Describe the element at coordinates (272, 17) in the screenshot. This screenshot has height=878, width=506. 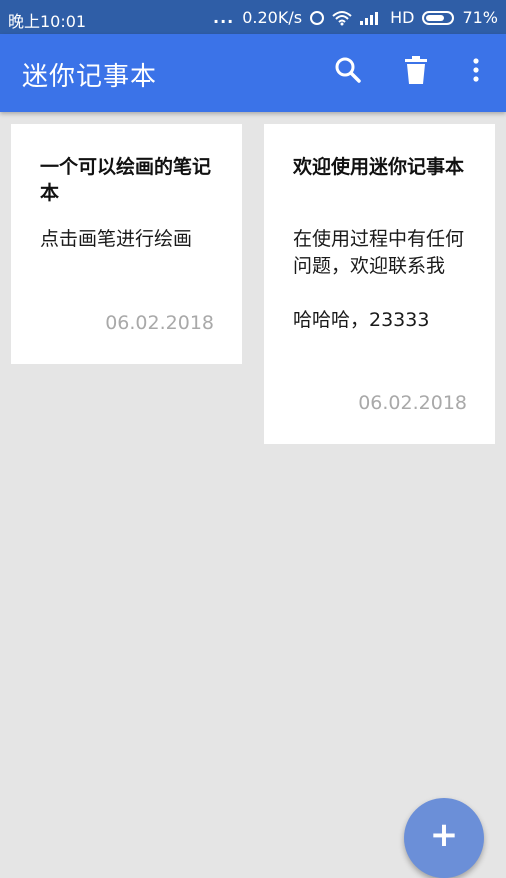
I see `network-speed: 0.20K/s` at that location.